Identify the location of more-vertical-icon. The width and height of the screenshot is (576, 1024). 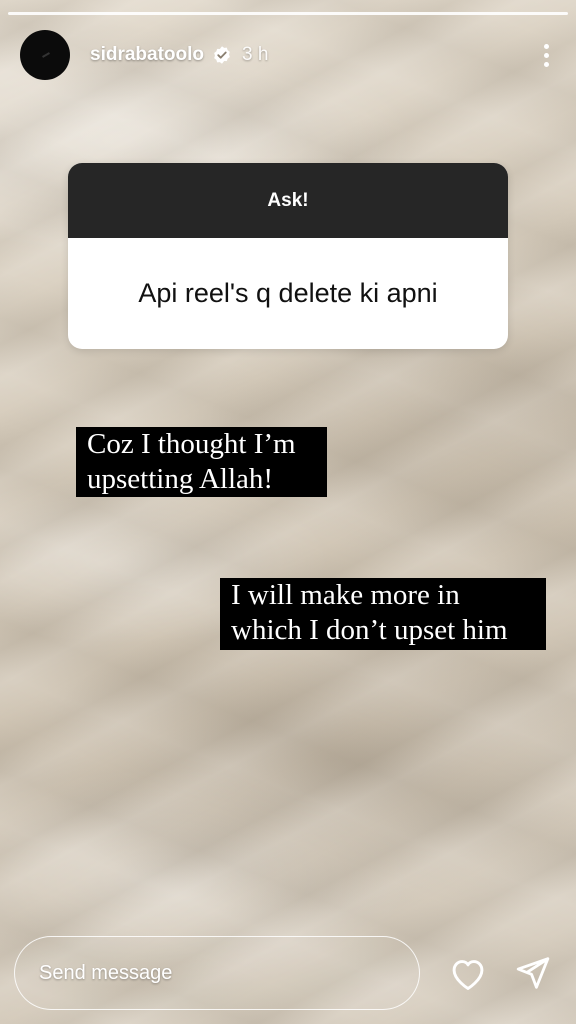
(546, 55).